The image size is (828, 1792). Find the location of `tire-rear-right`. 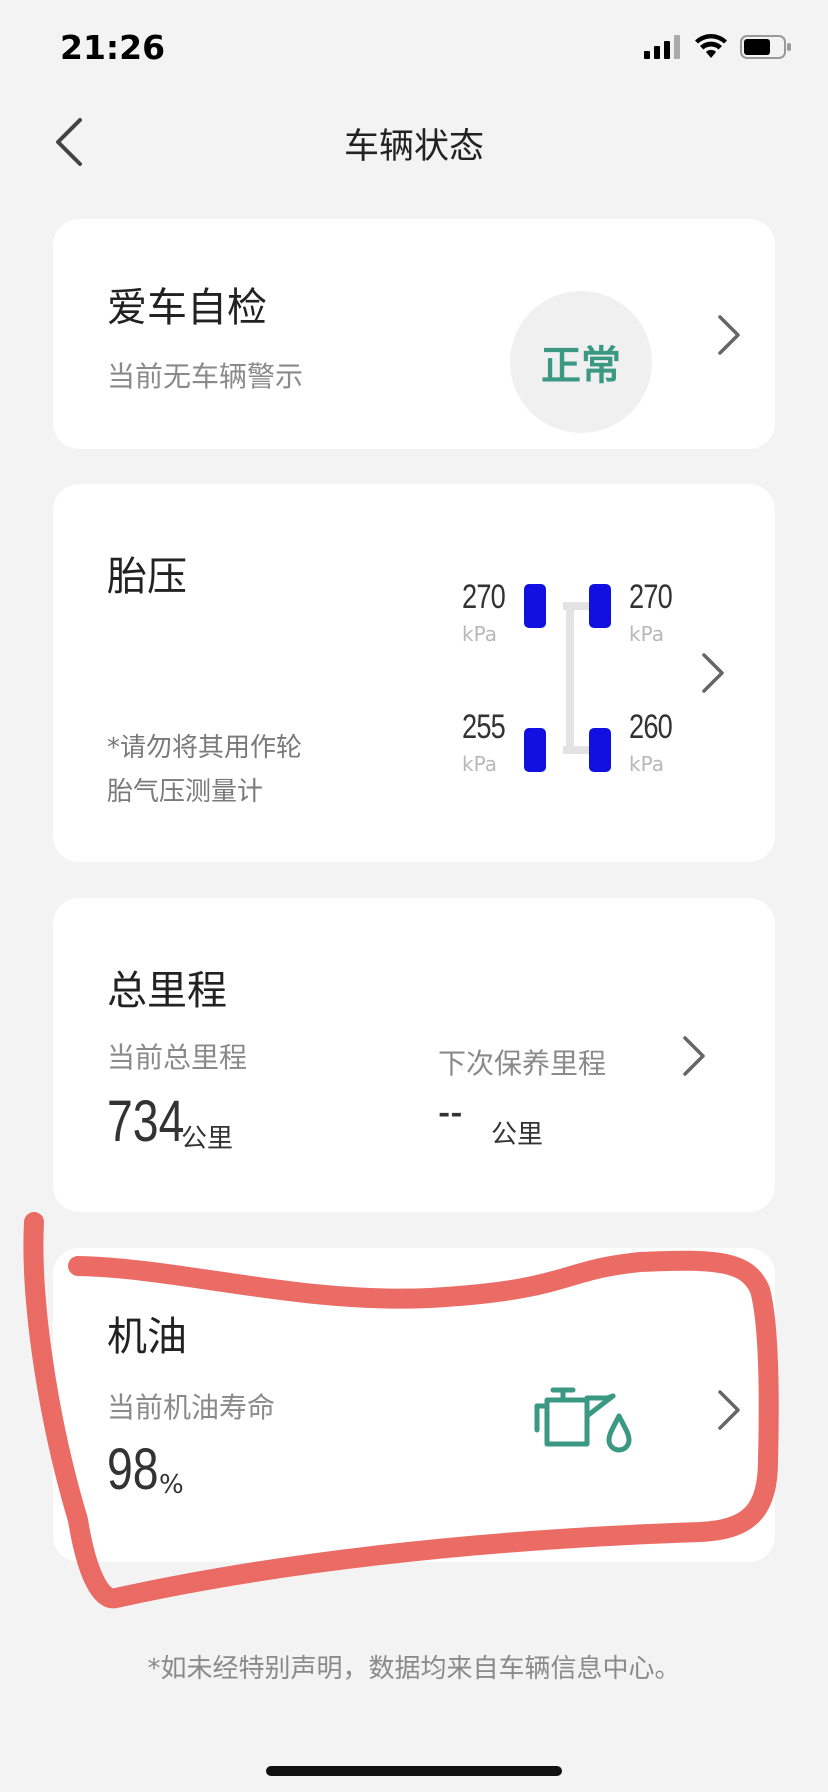

tire-rear-right is located at coordinates (600, 750).